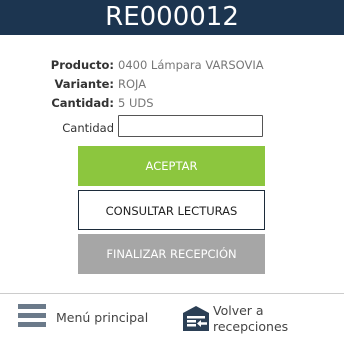 Image resolution: width=344 pixels, height=340 pixels. Describe the element at coordinates (171, 254) in the screenshot. I see `finish-reception-button: FINALIZAR RECEPCIÓN` at that location.